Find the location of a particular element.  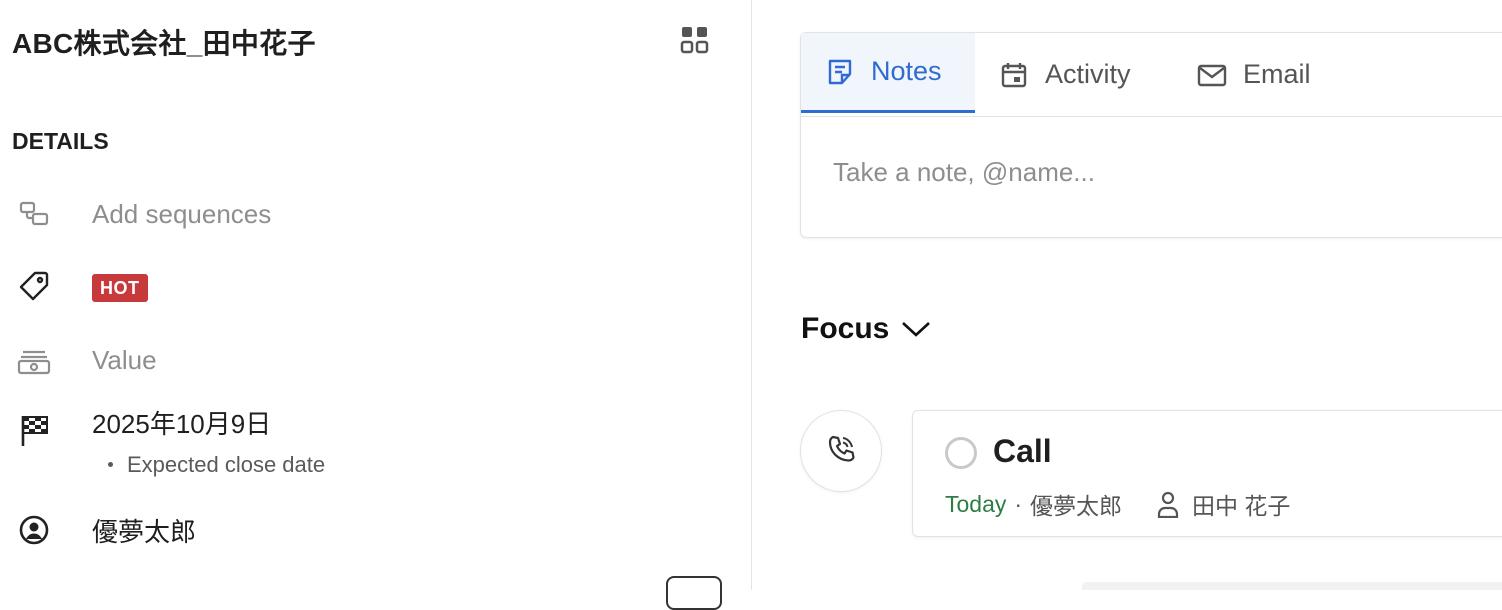

close-date-caption: Expected close date is located at coordinates (216, 465).